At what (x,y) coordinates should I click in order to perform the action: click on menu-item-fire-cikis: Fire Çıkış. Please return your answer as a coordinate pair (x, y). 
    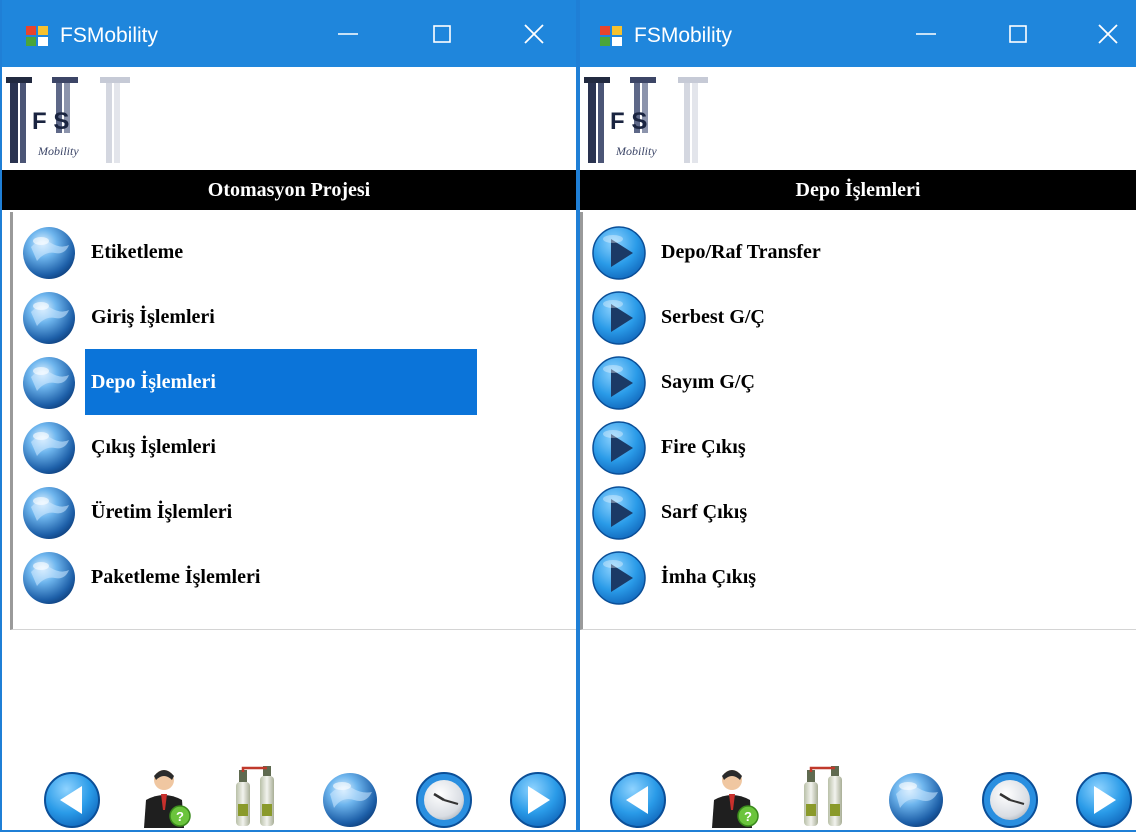
    Looking at the image, I should click on (820, 447).